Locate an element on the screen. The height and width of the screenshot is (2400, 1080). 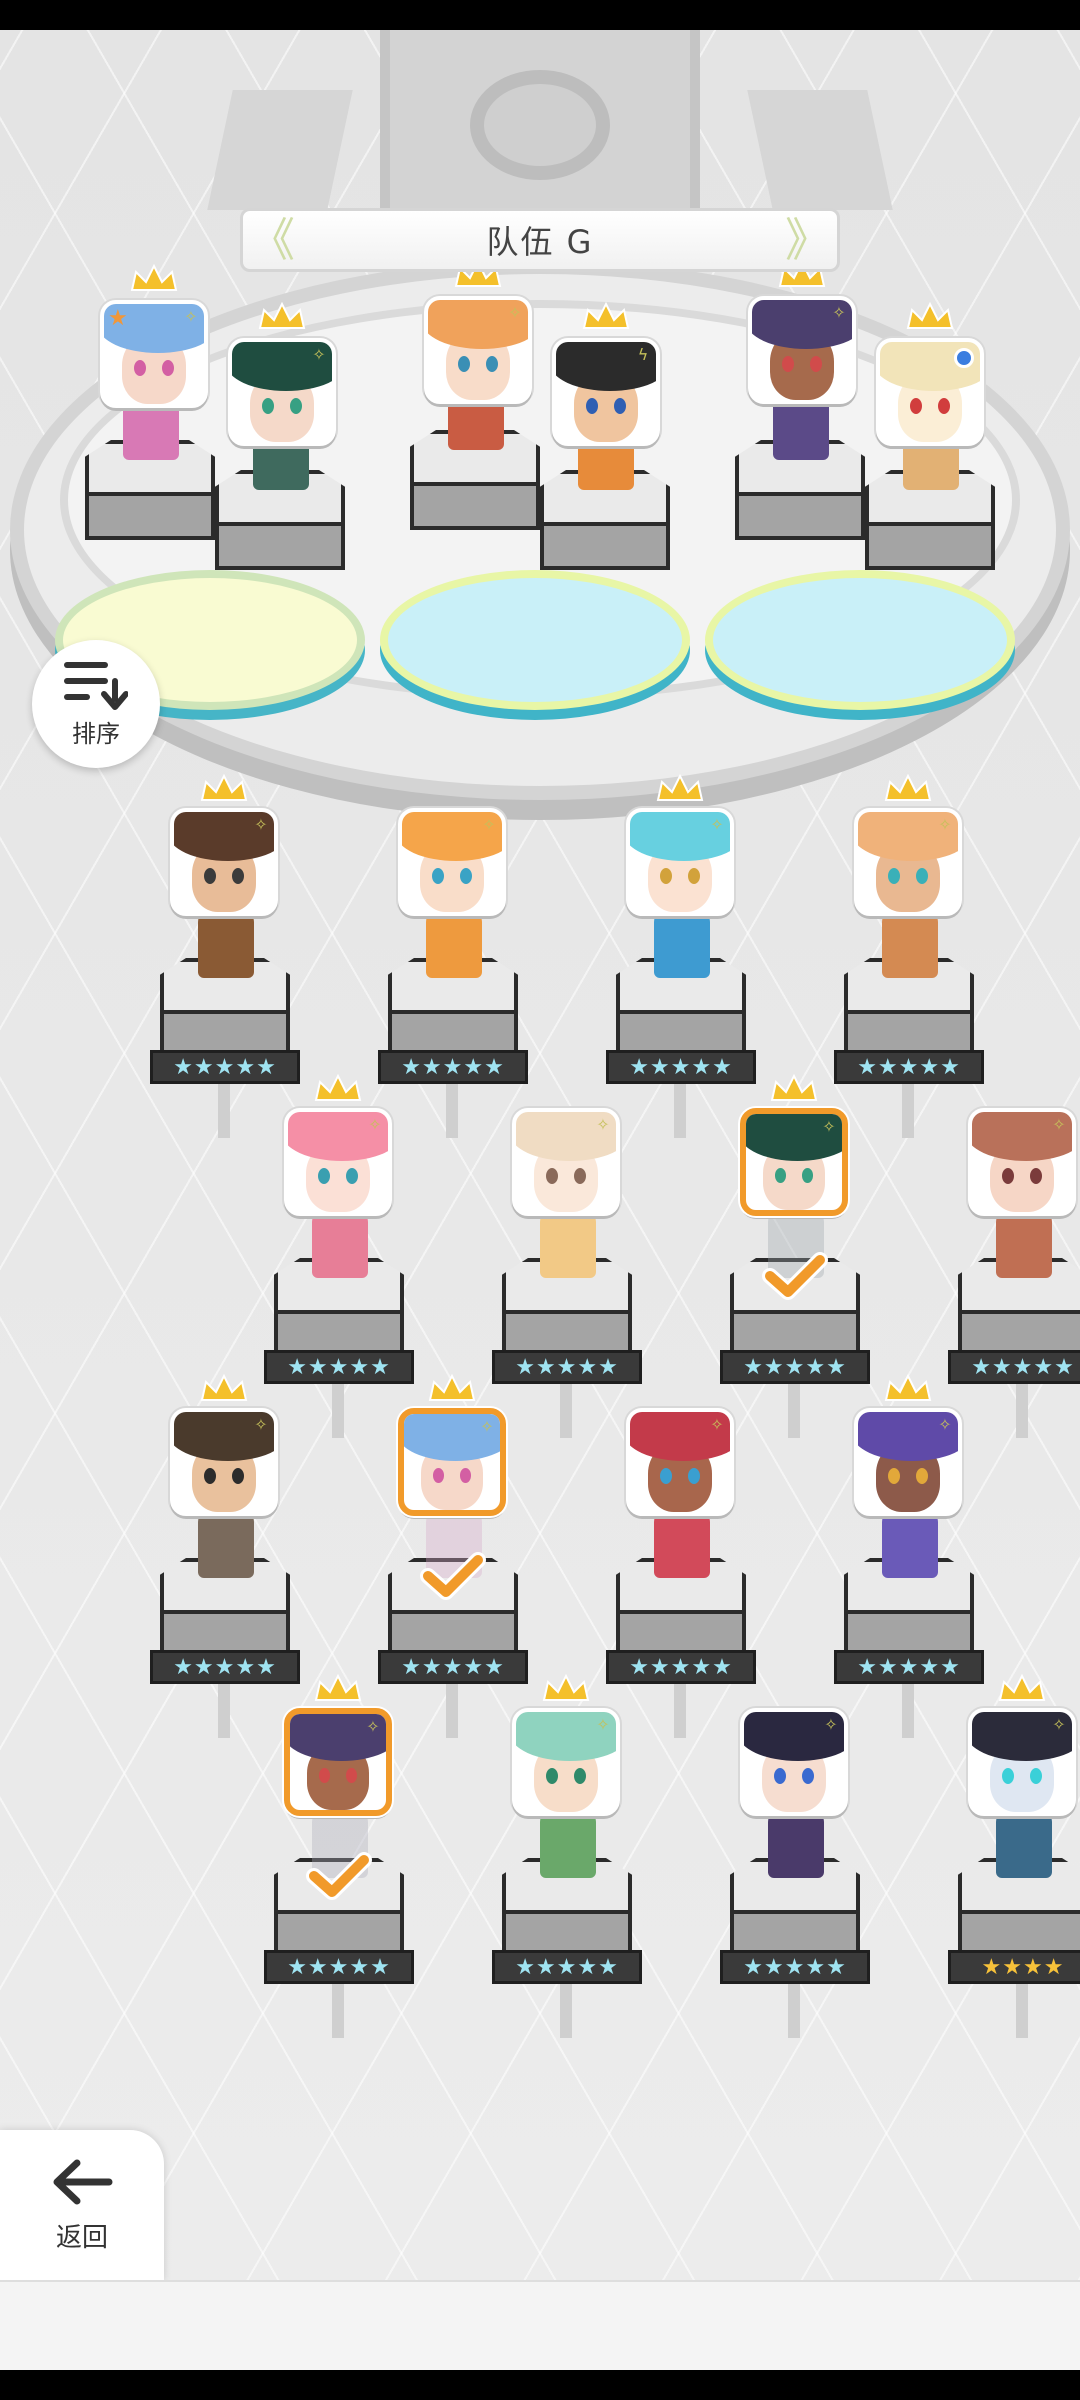
next-team-arrow: 》 is located at coordinates (808, 240).